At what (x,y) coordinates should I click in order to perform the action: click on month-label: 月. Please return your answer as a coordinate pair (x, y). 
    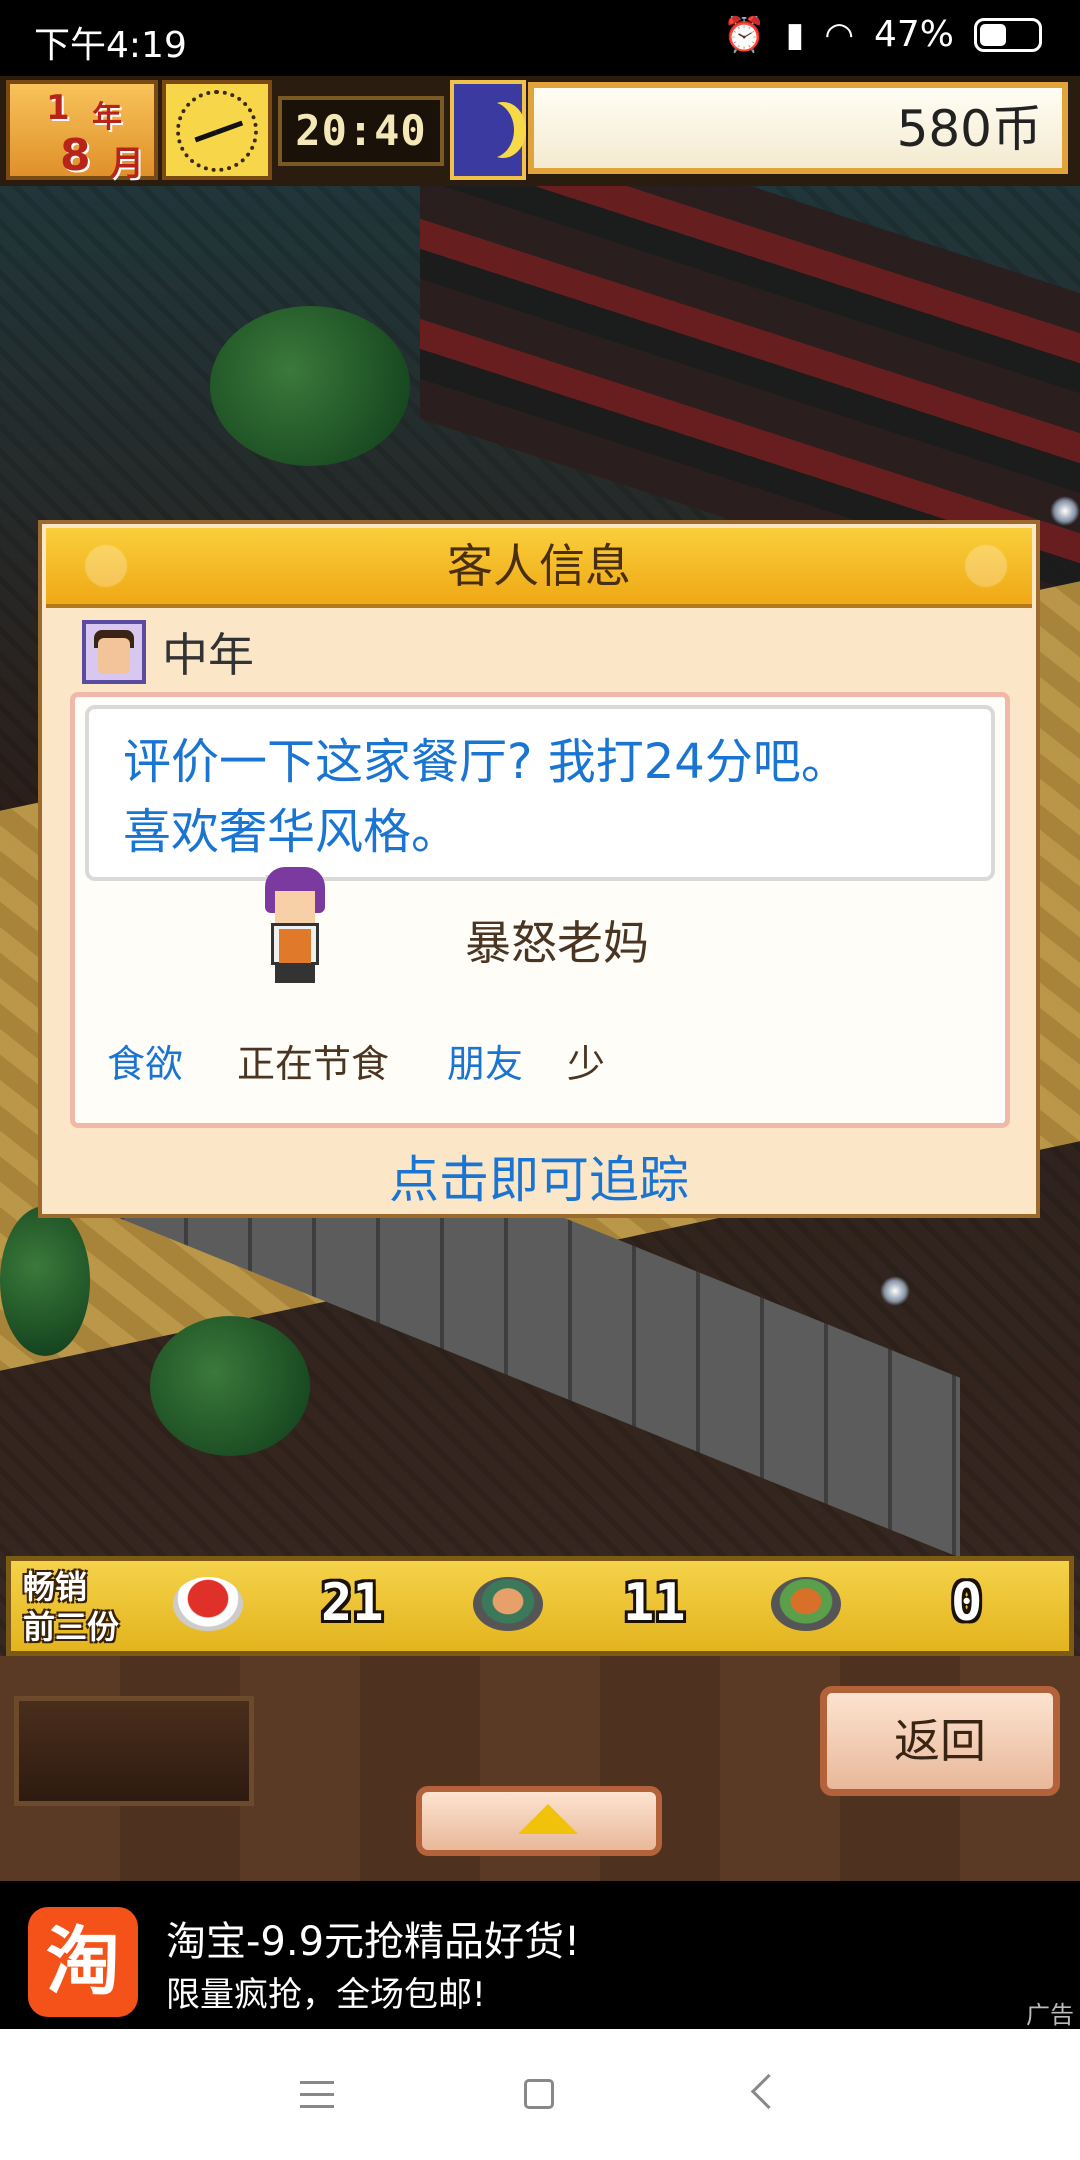
    Looking at the image, I should click on (127, 164).